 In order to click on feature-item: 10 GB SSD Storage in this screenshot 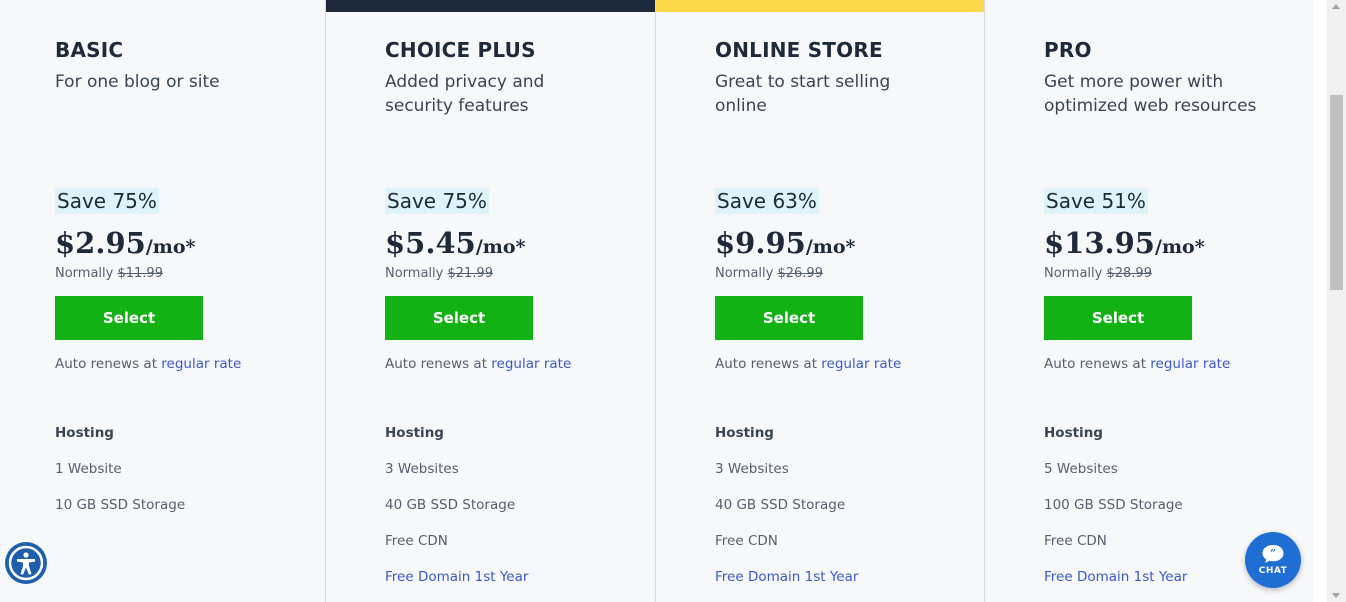, I will do `click(120, 505)`.